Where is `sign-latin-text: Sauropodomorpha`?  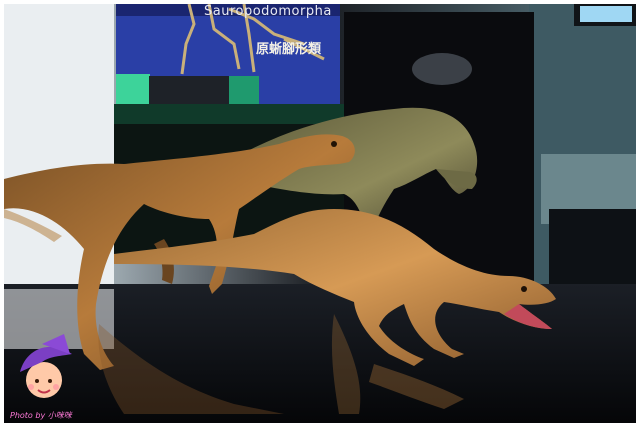
sign-latin-text: Sauropodomorpha is located at coordinates (268, 11).